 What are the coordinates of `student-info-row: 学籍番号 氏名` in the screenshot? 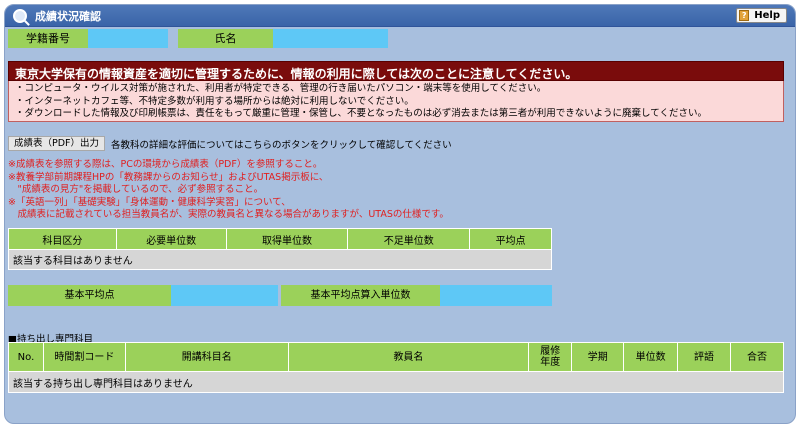 It's located at (198, 38).